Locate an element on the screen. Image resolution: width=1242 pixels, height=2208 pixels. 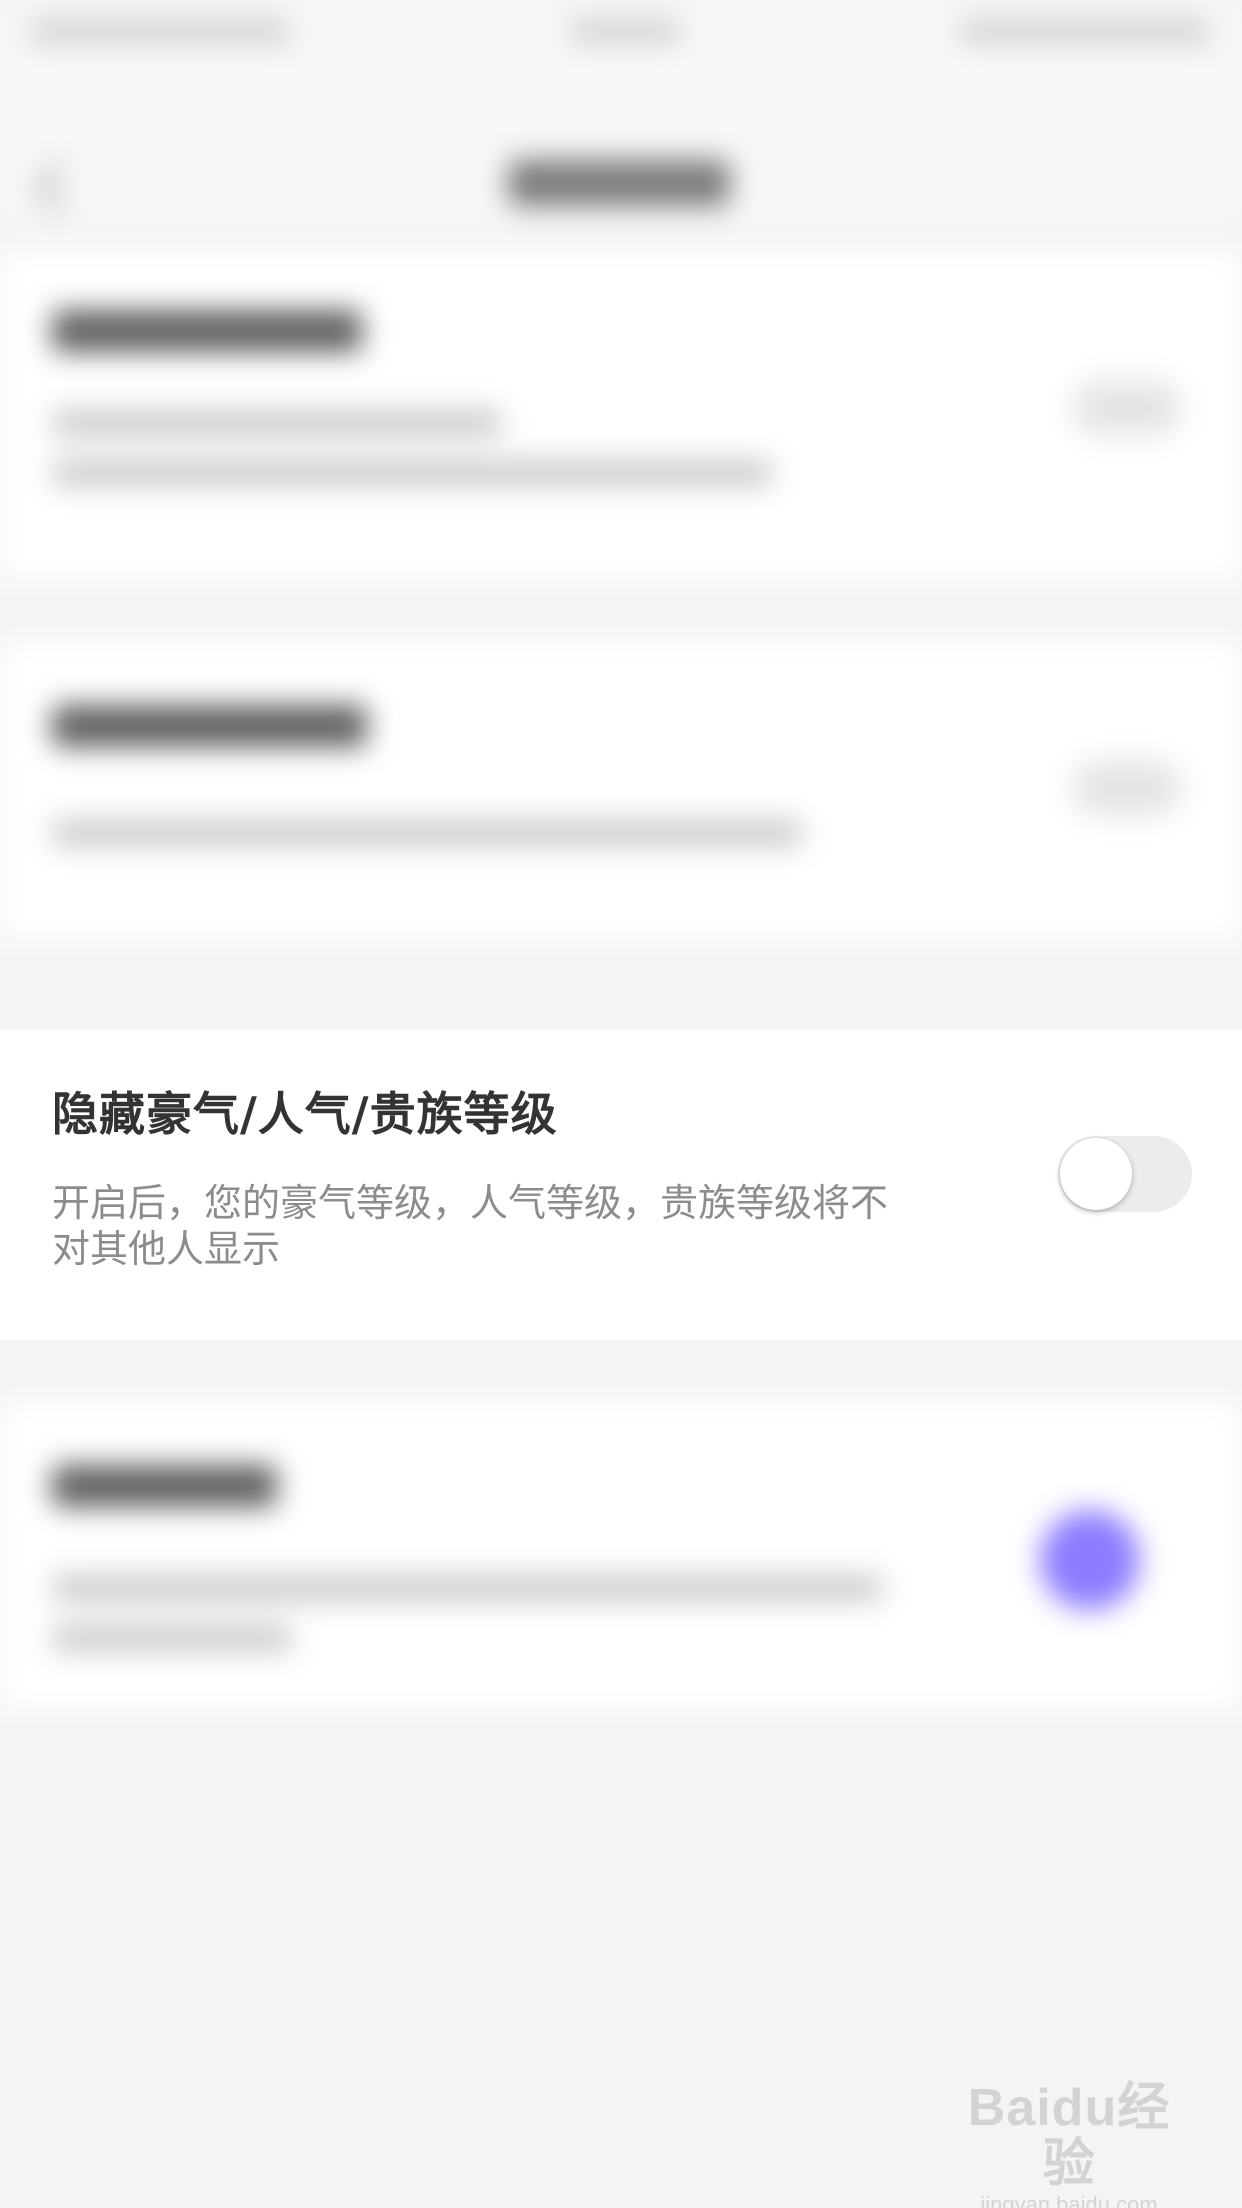
watermark-logo: Baidu经验 is located at coordinates (1069, 2136).